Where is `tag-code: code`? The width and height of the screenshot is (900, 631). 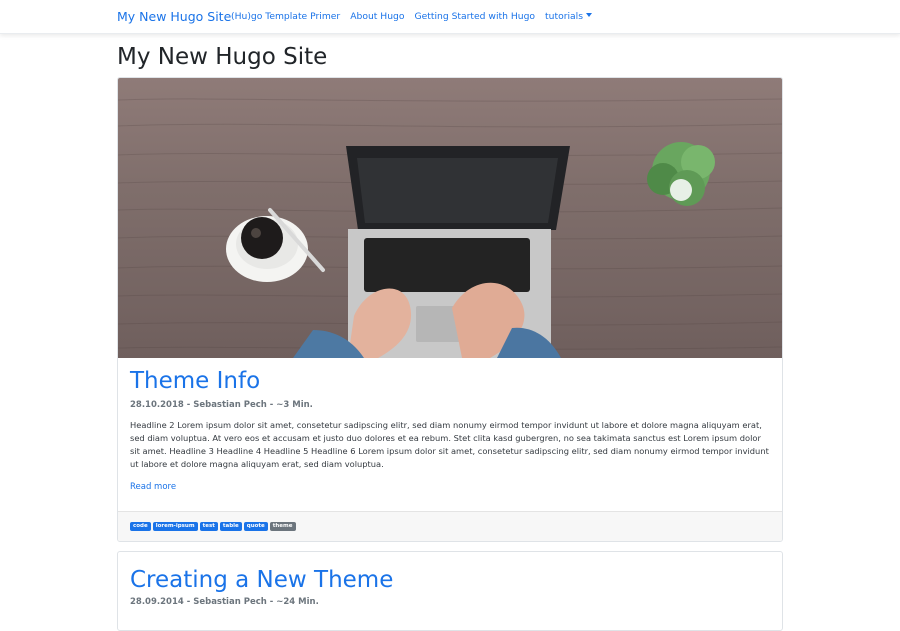 tag-code: code is located at coordinates (140, 526).